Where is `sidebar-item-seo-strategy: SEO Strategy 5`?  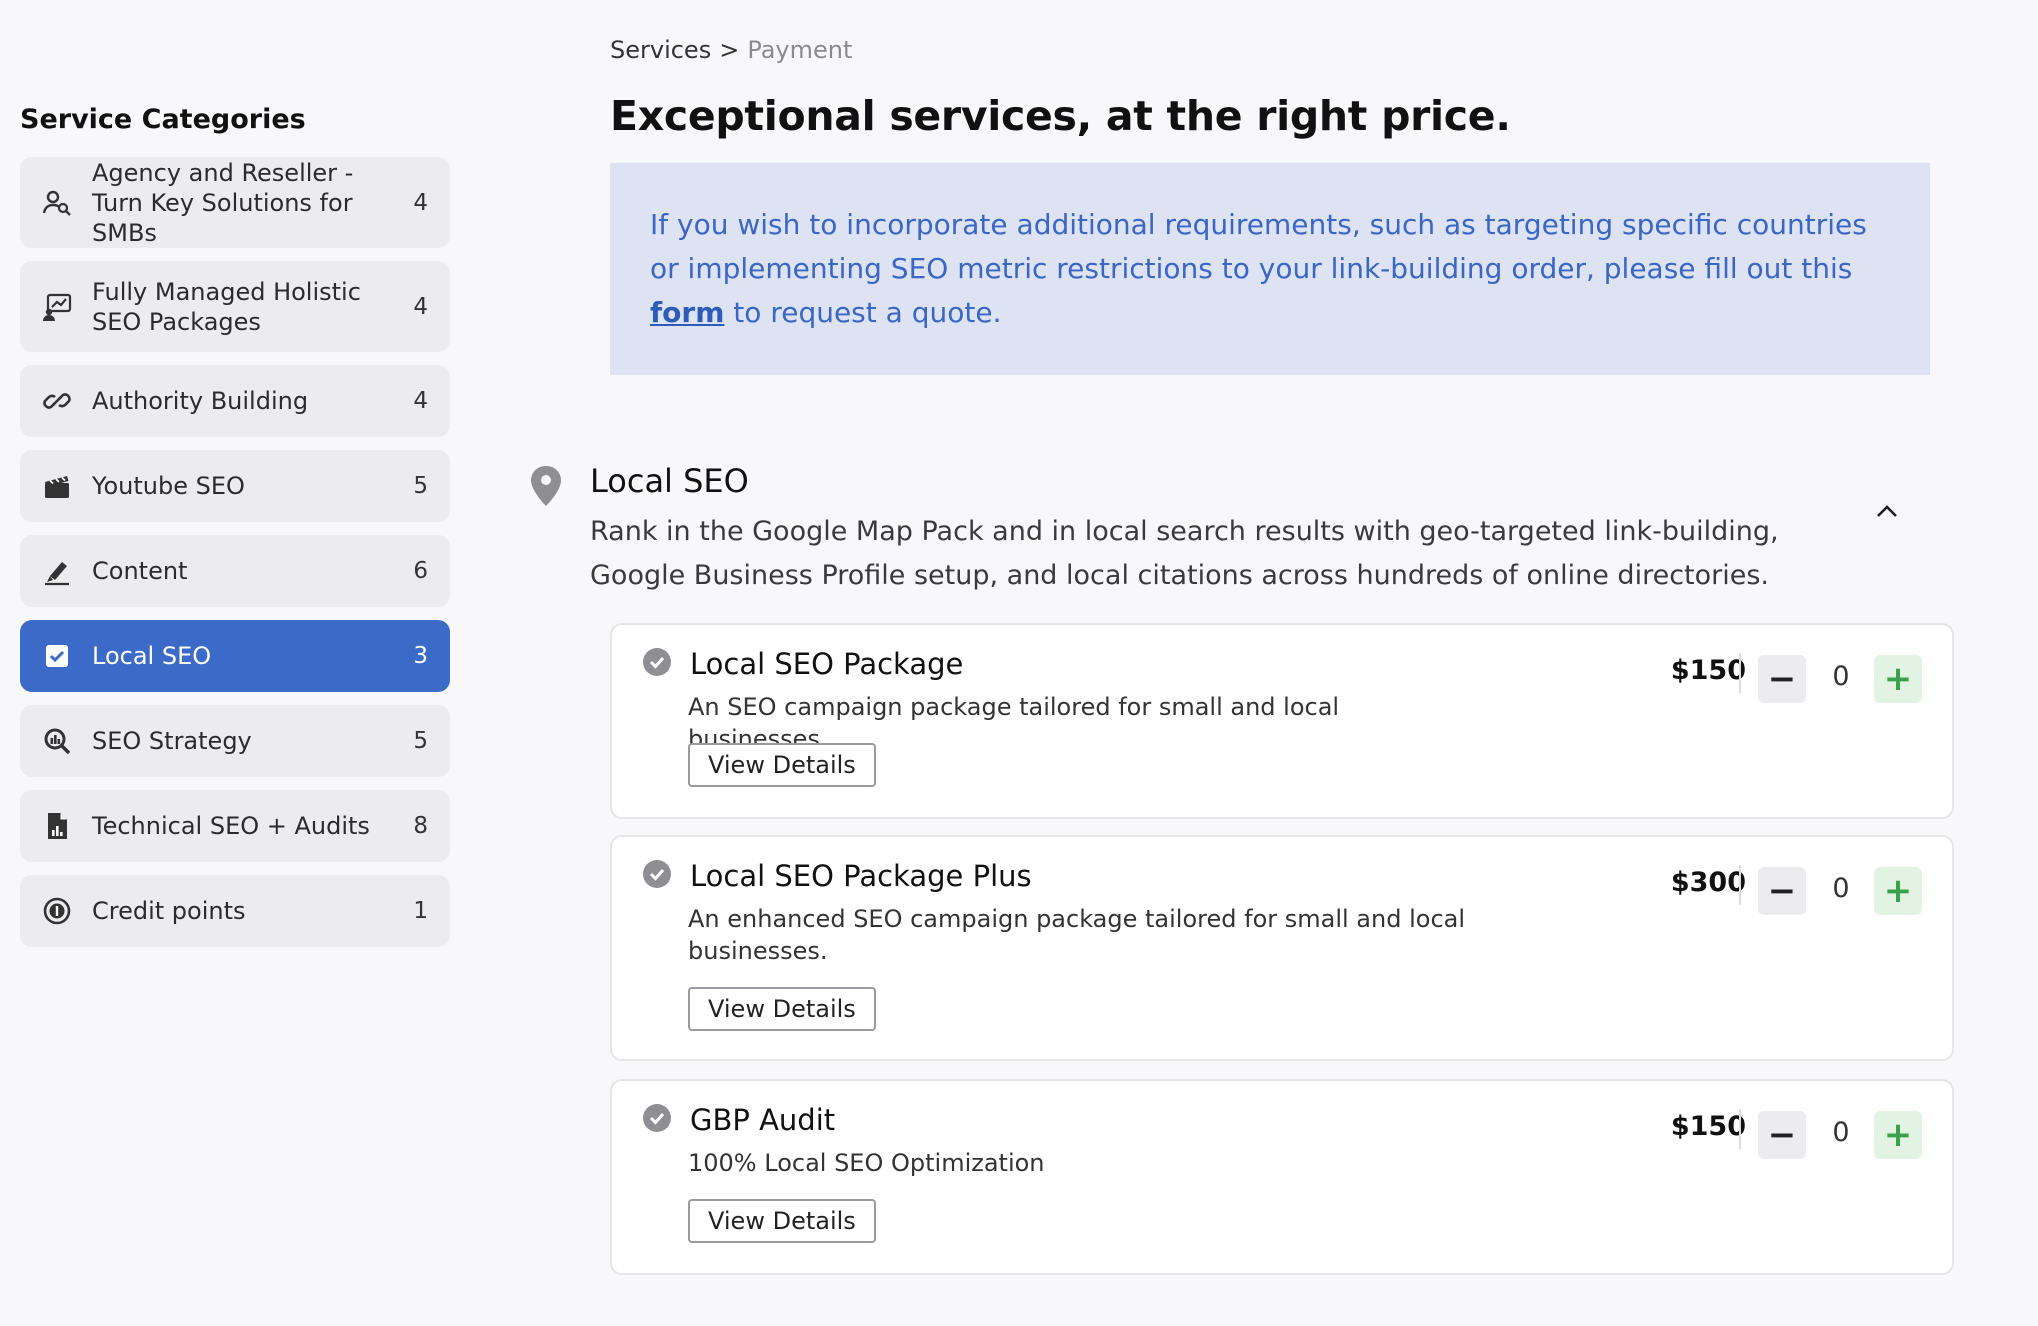 sidebar-item-seo-strategy: SEO Strategy 5 is located at coordinates (235, 741).